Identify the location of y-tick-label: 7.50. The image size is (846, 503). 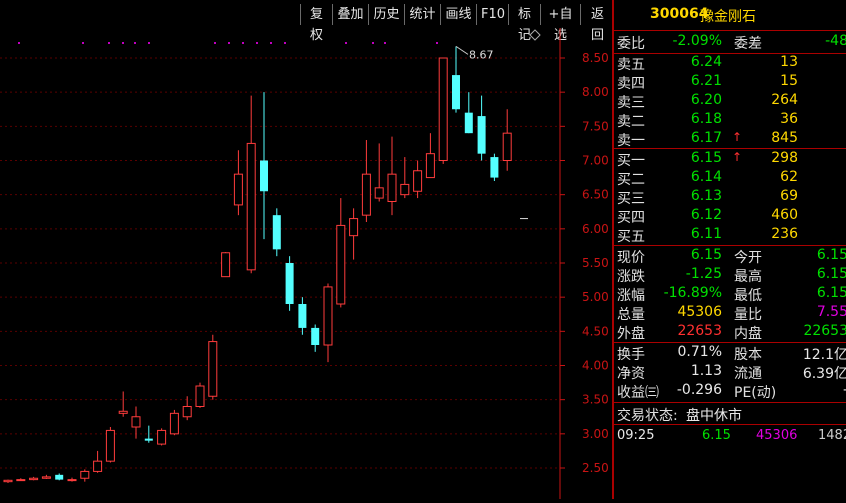
(595, 126).